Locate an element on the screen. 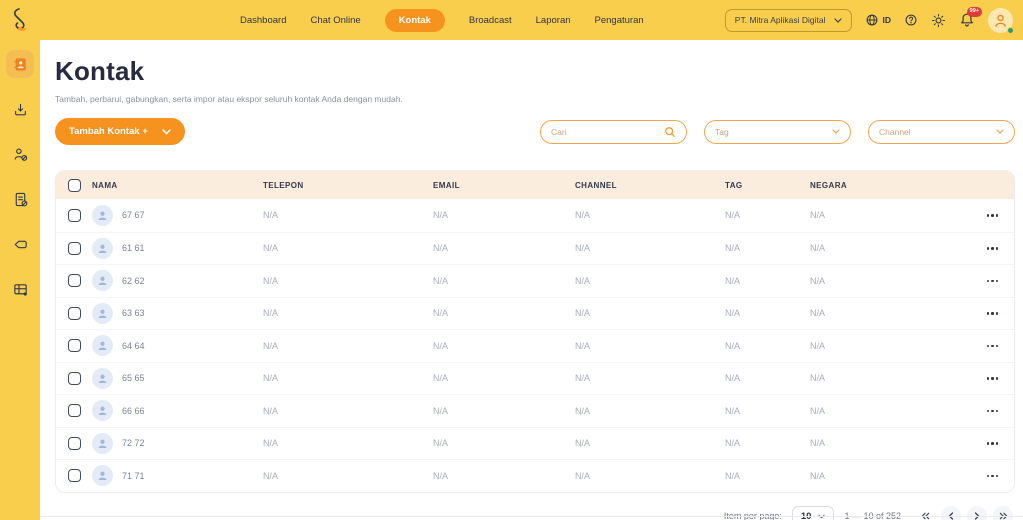 The height and width of the screenshot is (520, 1023). first-page-button is located at coordinates (925, 513).